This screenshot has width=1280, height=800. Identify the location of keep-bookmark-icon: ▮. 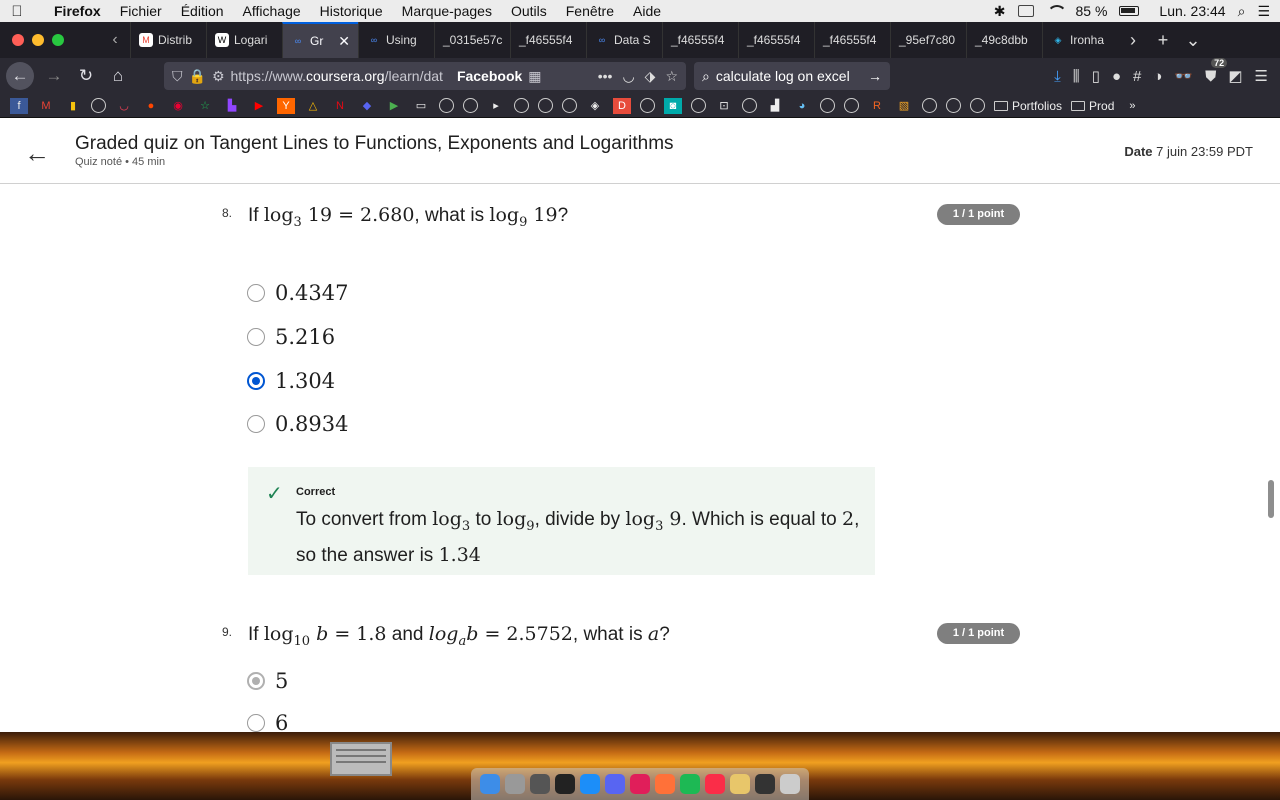
(73, 106).